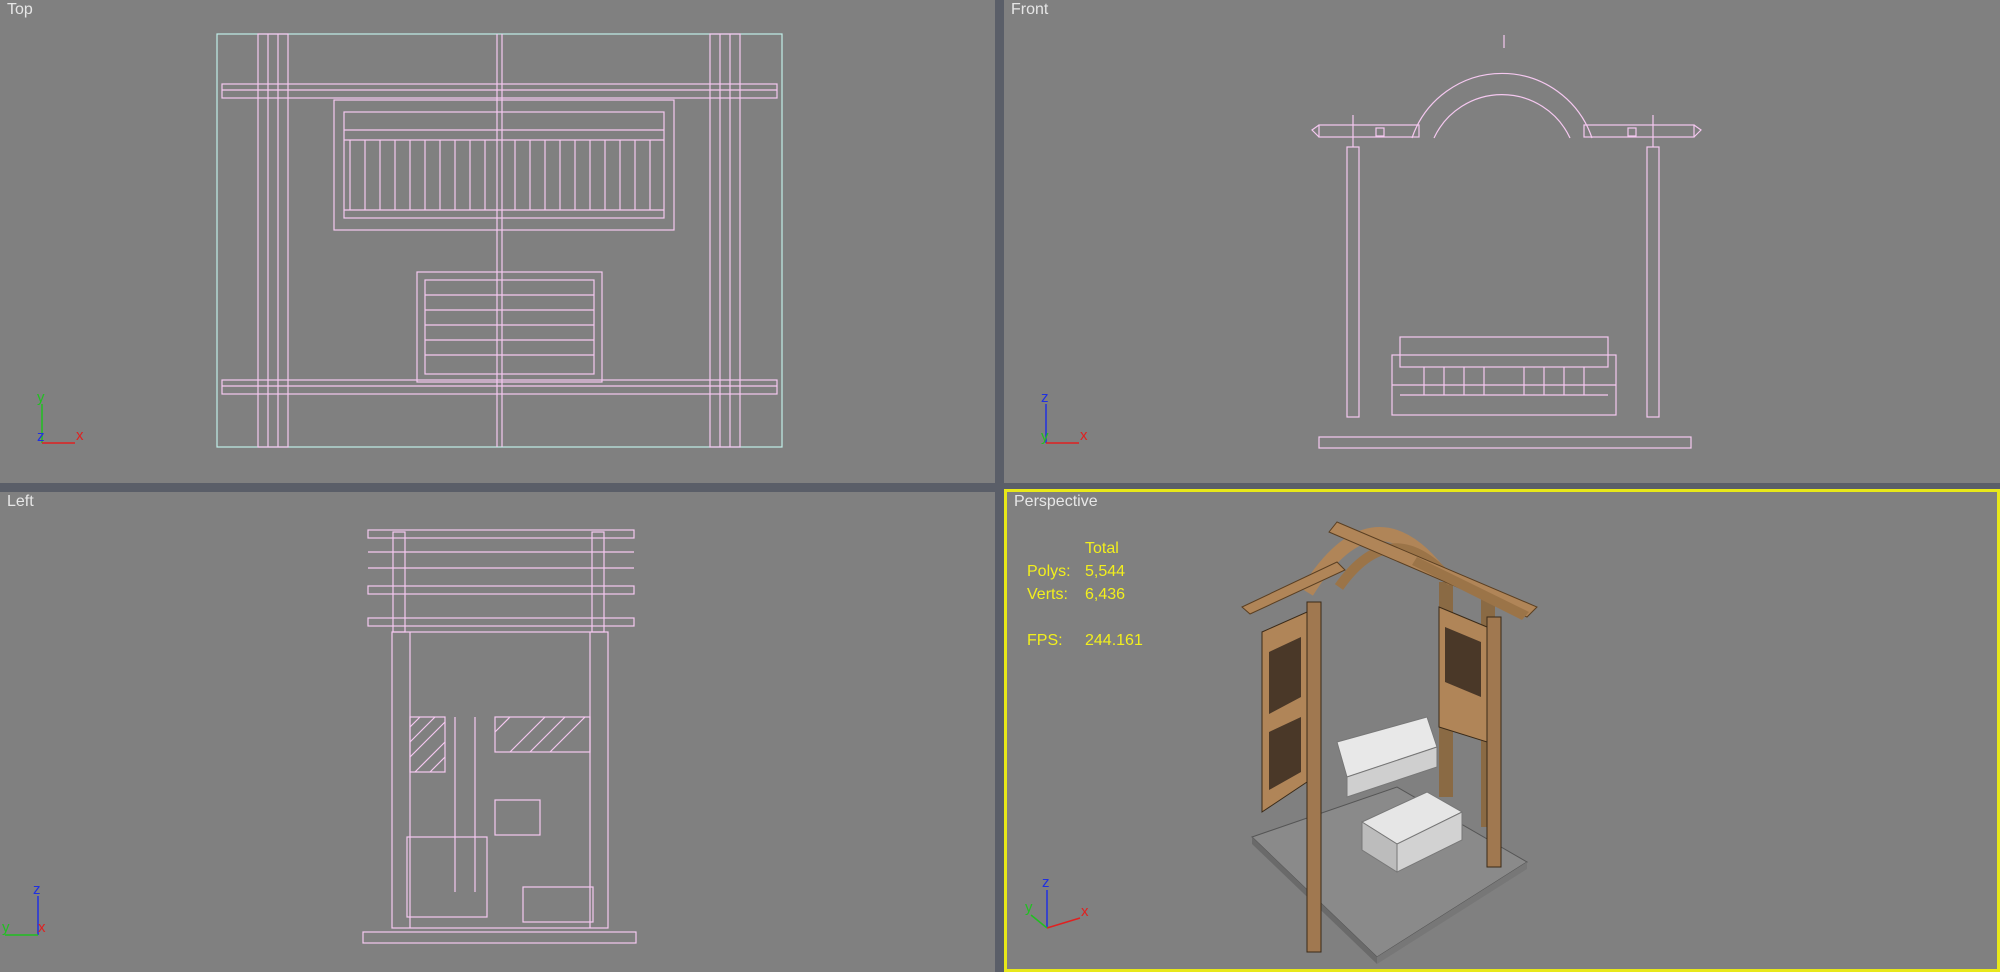 This screenshot has height=972, width=2000. What do you see at coordinates (24, 909) in the screenshot?
I see `axis-tripod-left: z x y` at bounding box center [24, 909].